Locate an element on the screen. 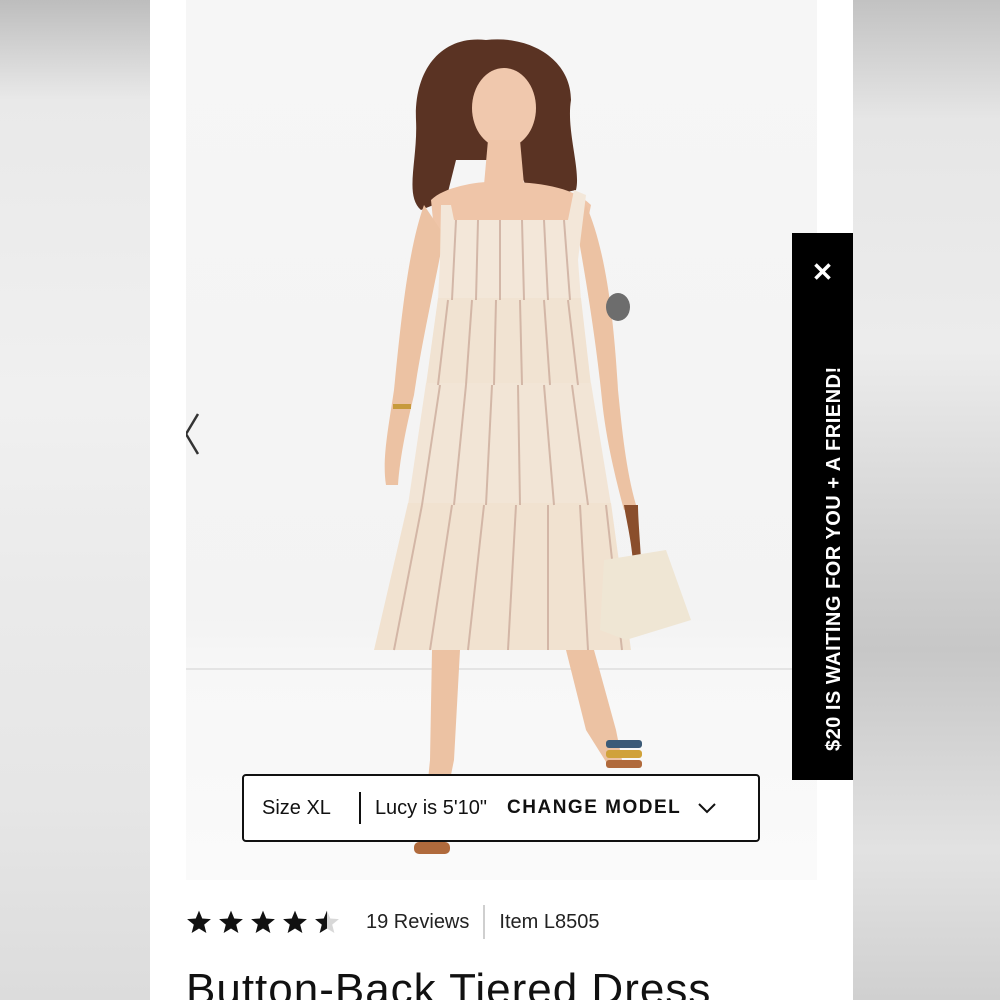 The height and width of the screenshot is (1000, 1000). model-height-label: Lucy is 5'10" is located at coordinates (431, 807).